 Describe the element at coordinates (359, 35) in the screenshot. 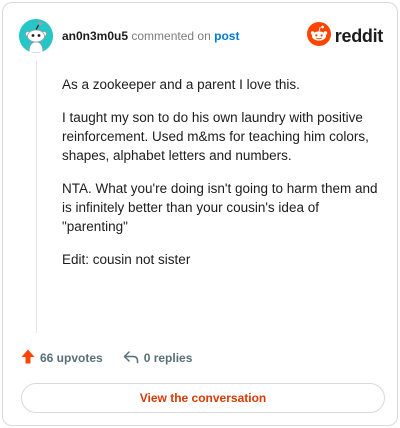

I see `brand-name: reddit` at that location.